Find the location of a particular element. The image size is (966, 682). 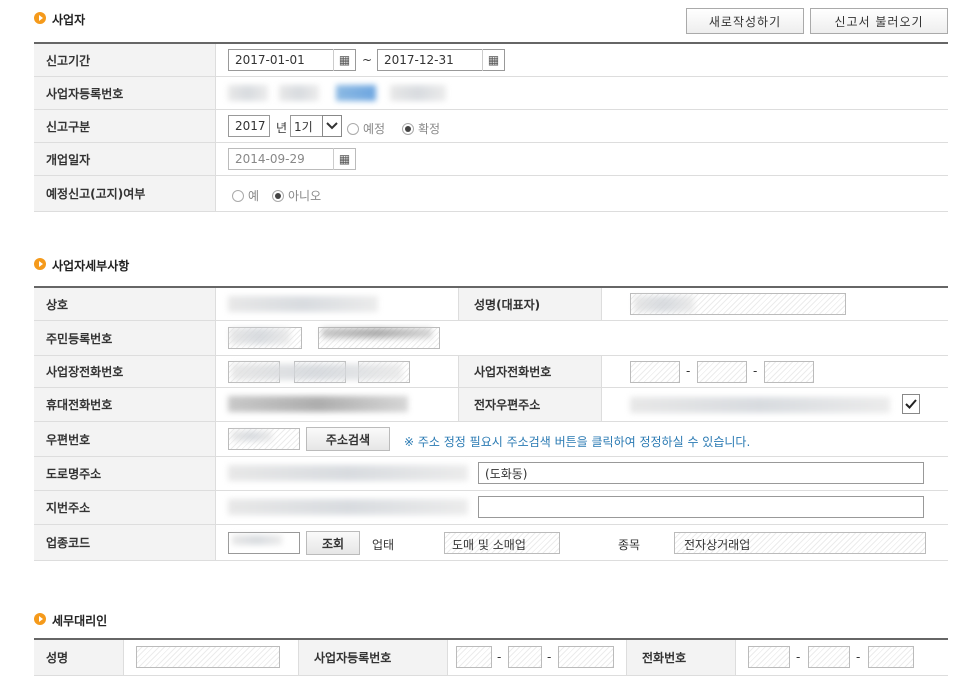

radio-yes-label: 예 is located at coordinates (254, 196).